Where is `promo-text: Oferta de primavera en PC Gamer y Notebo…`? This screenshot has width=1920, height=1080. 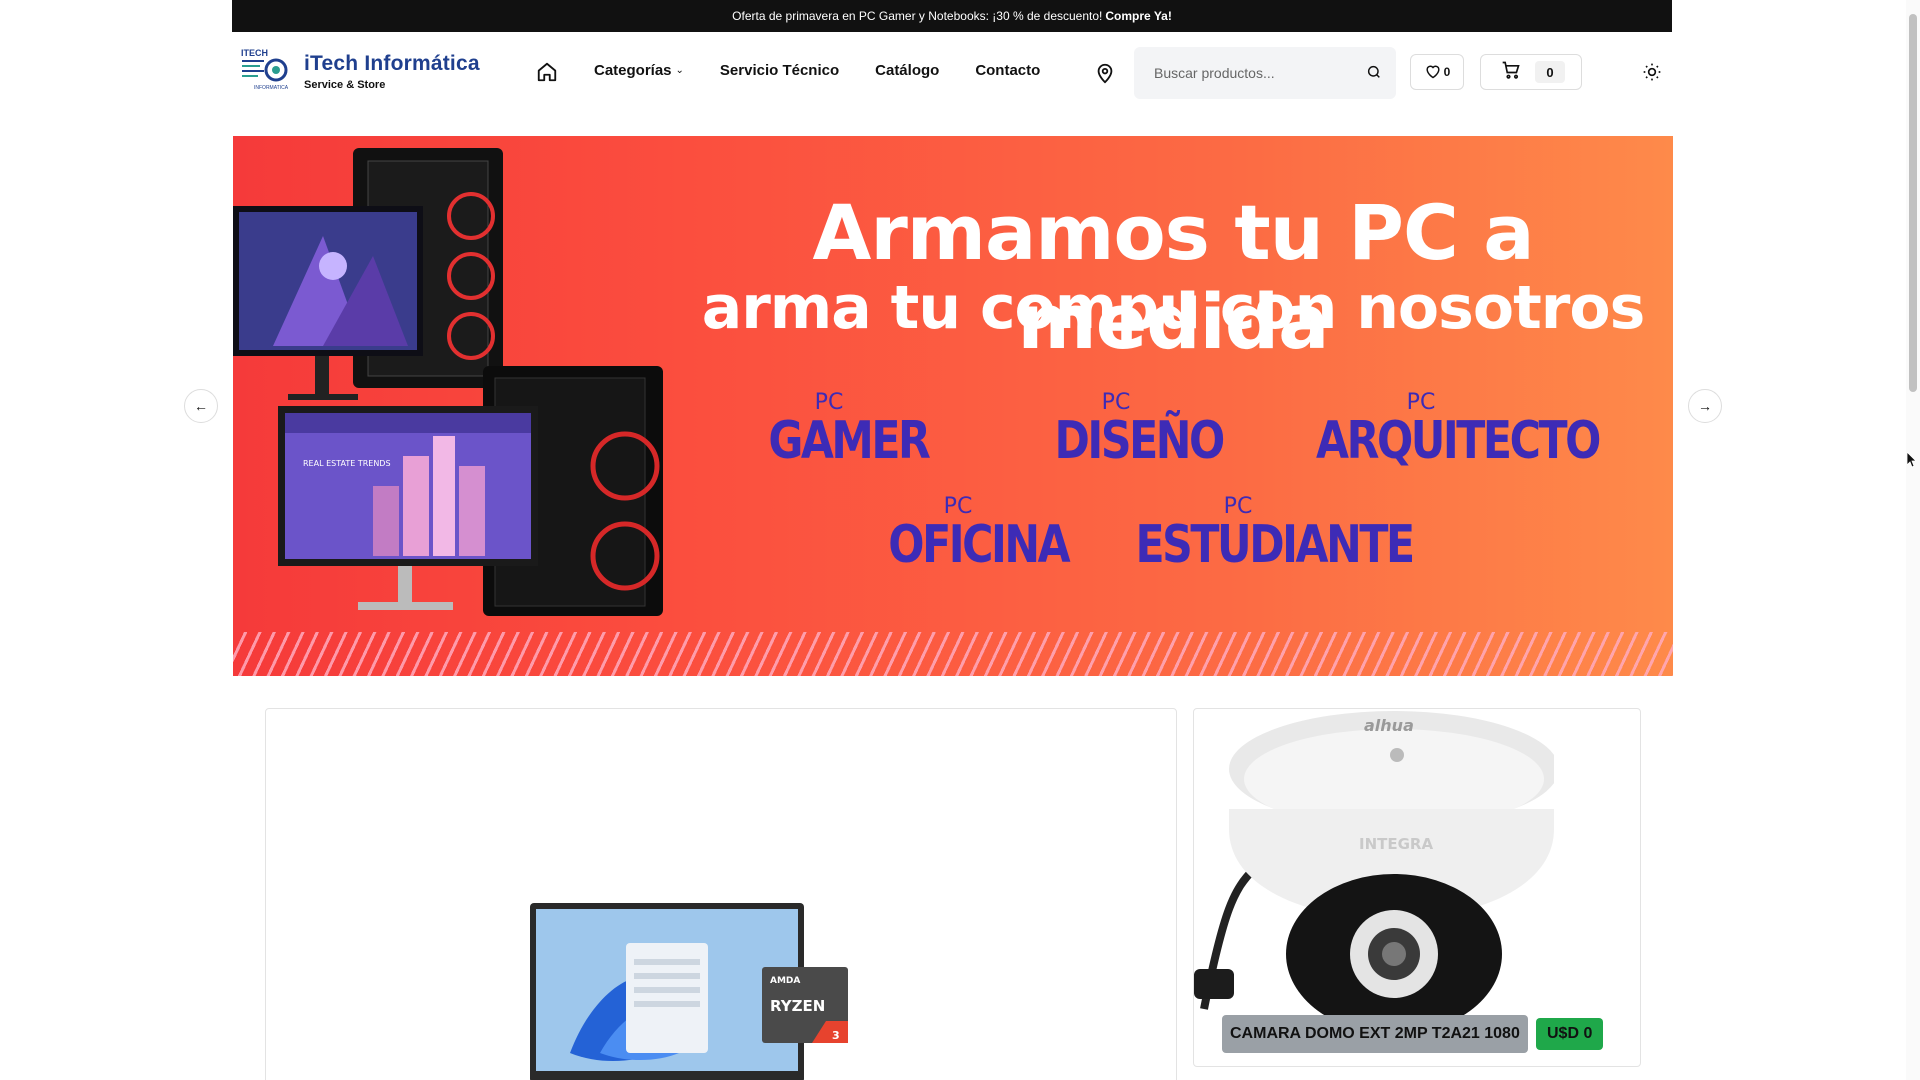
promo-text: Oferta de primavera en PC Gamer y Notebo… is located at coordinates (917, 16).